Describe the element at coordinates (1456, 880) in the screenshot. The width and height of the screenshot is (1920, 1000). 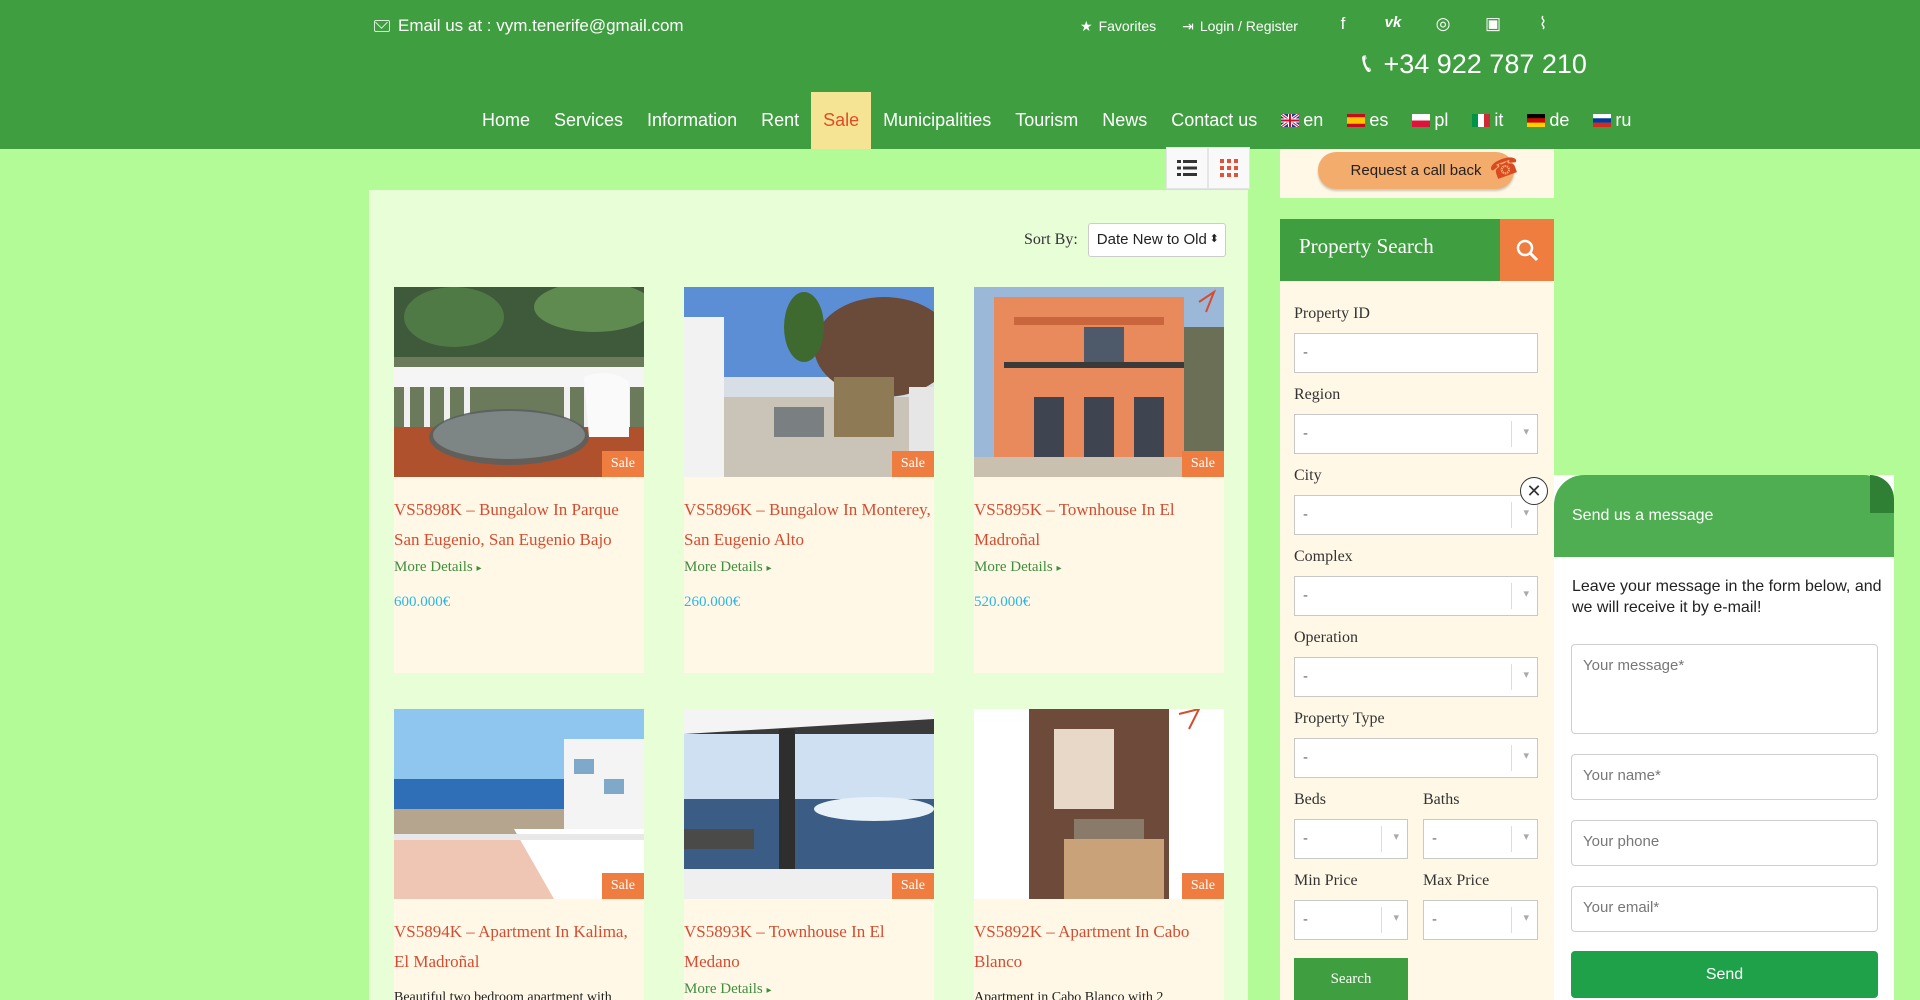
I see `max-price-label: Max Price` at that location.